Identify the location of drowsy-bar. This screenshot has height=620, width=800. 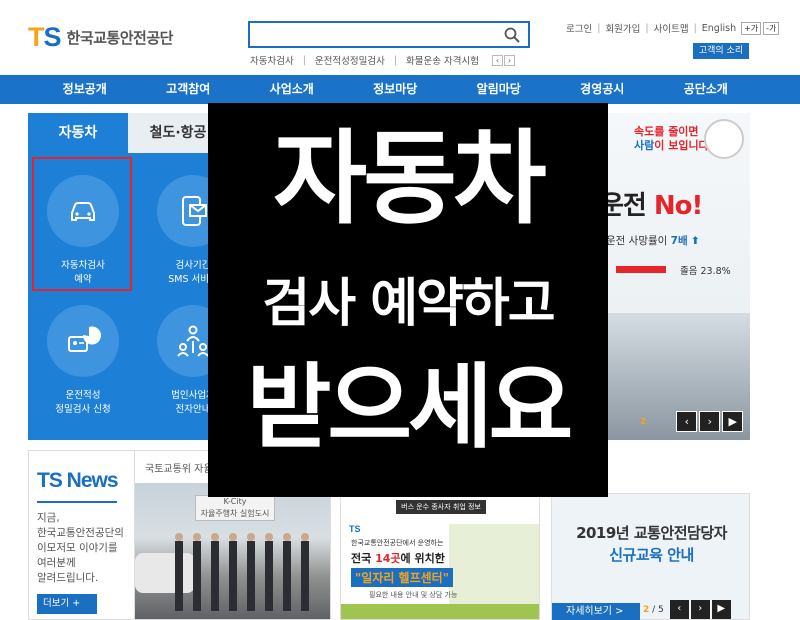
(641, 269).